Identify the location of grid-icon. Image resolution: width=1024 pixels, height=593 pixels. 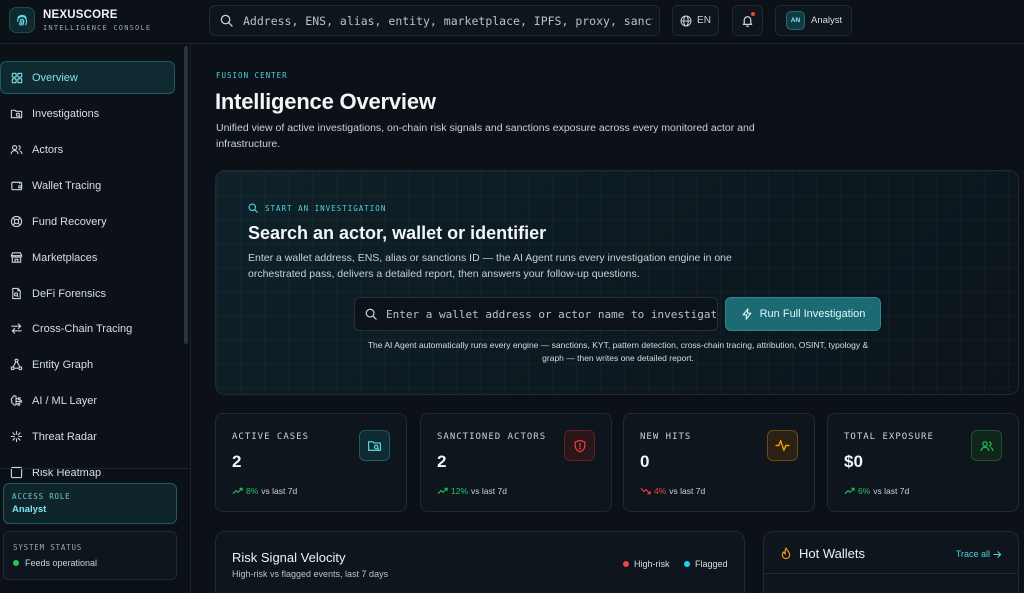
(17, 78).